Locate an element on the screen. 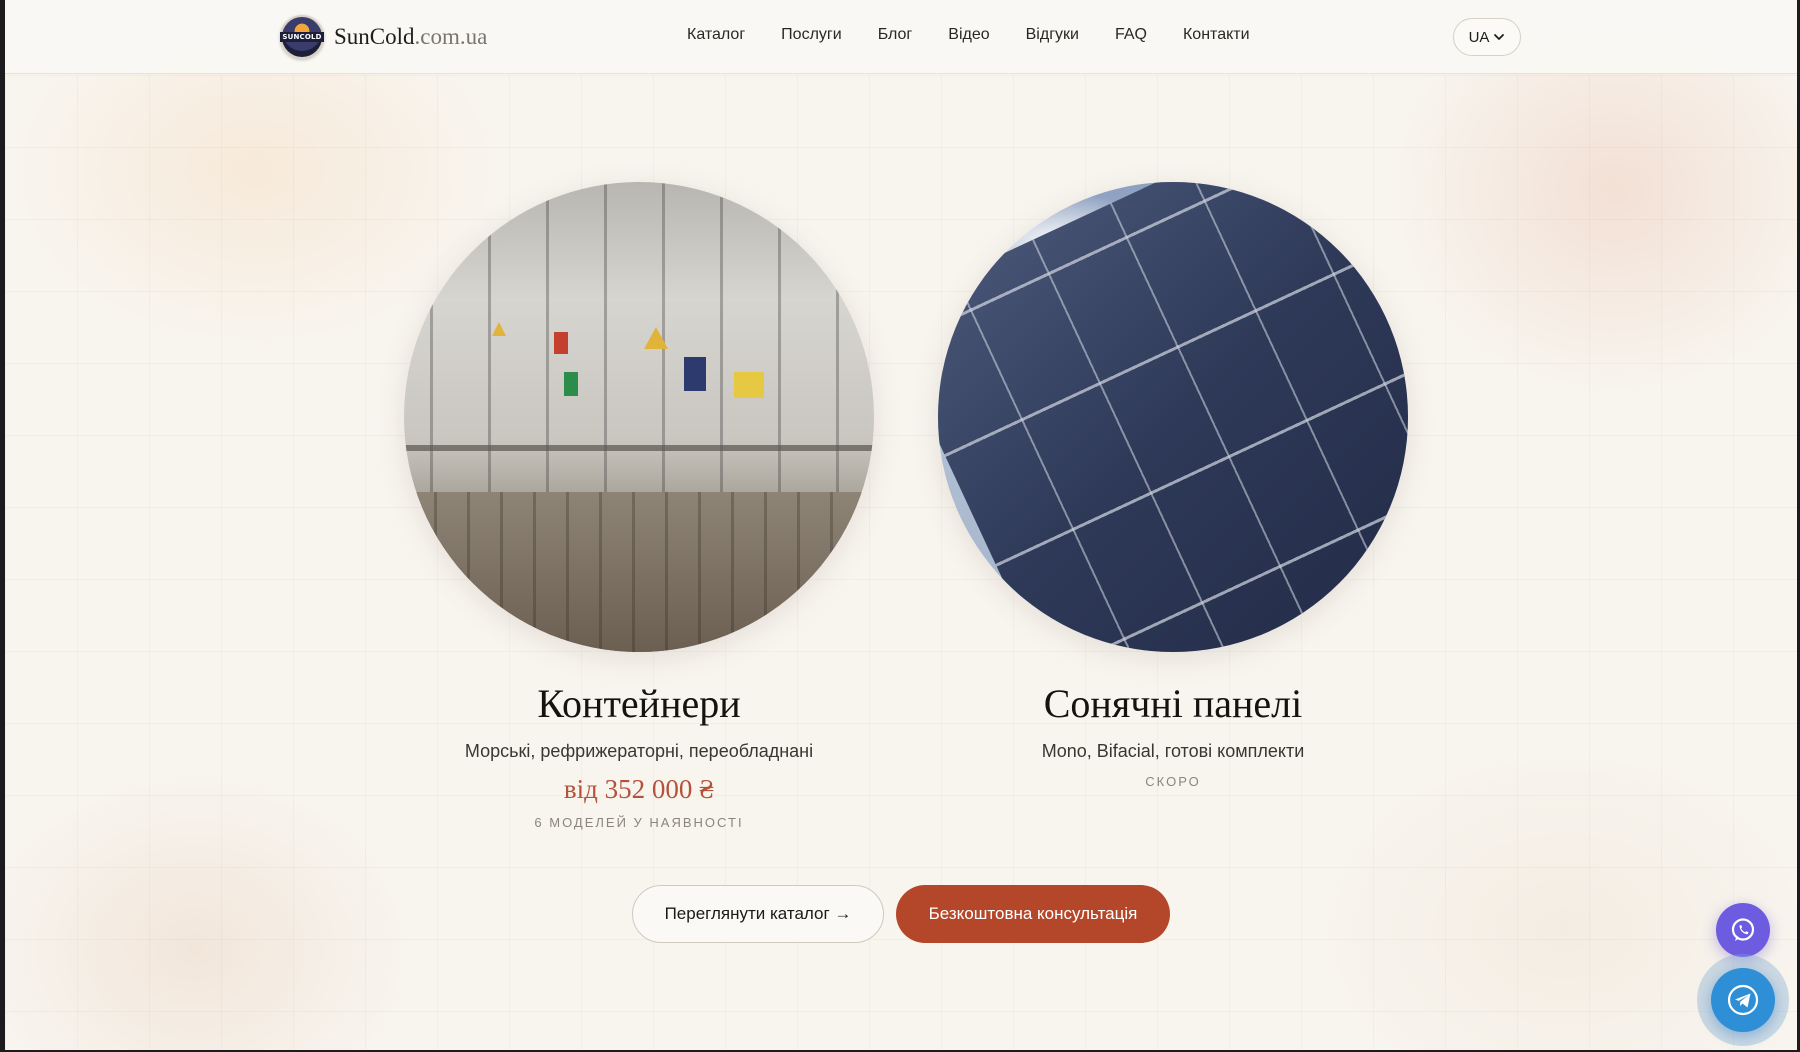 This screenshot has height=1052, width=1800. free-consultation-button: Безкоштовна консультація is located at coordinates (1033, 914).